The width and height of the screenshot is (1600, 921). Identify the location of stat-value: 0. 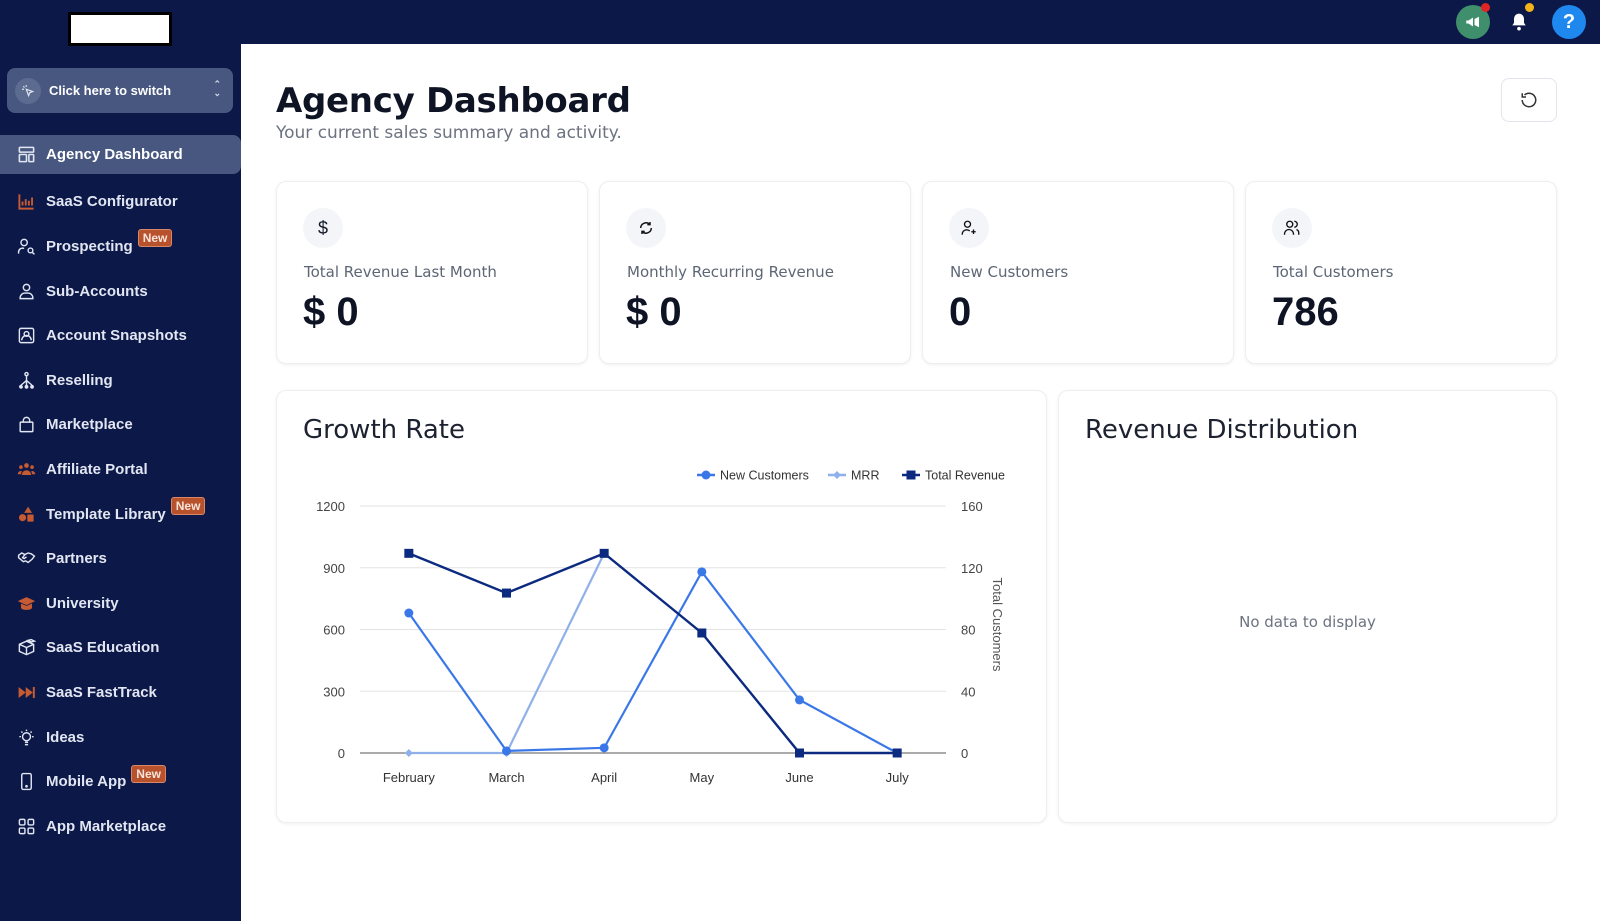
(960, 312).